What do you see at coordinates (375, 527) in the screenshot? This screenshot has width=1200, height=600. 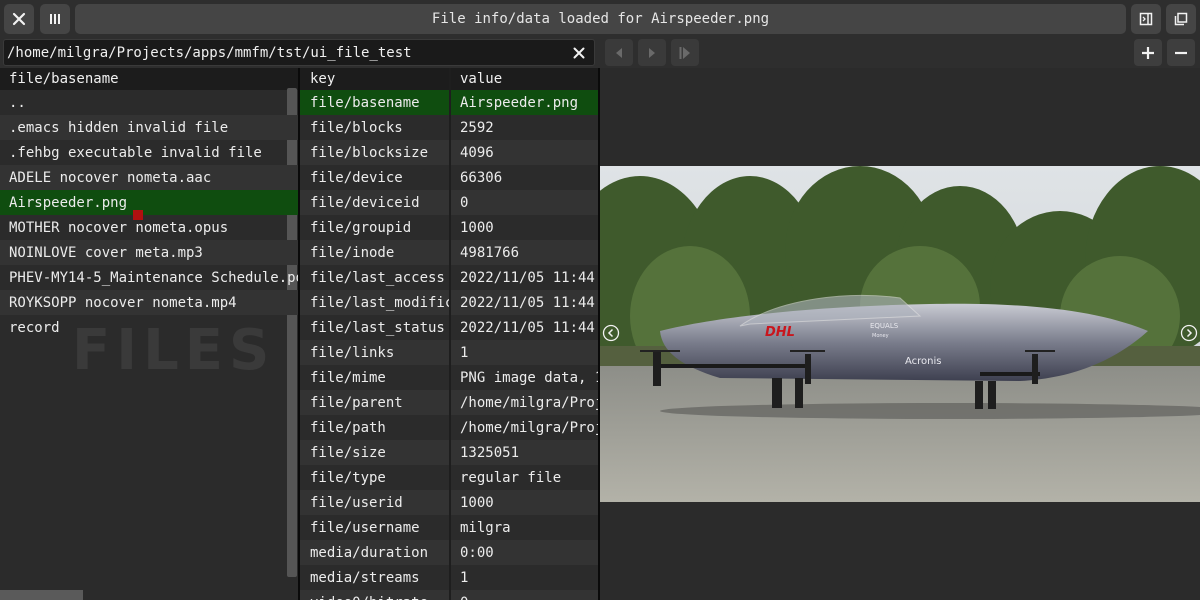 I see `info-key: file/username` at bounding box center [375, 527].